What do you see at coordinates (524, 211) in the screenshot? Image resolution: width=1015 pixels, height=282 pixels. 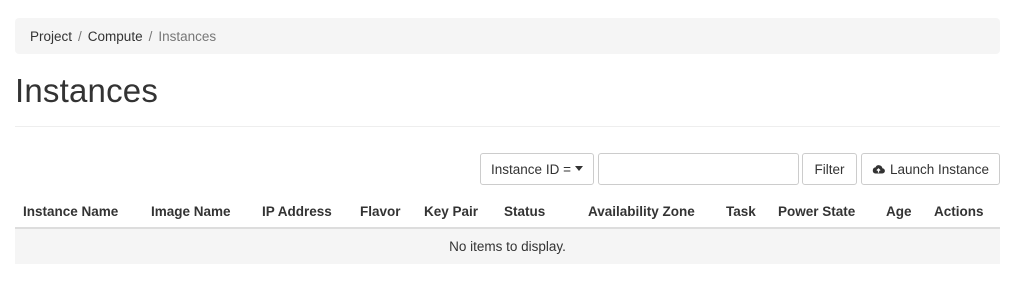 I see `column-status: Status` at bounding box center [524, 211].